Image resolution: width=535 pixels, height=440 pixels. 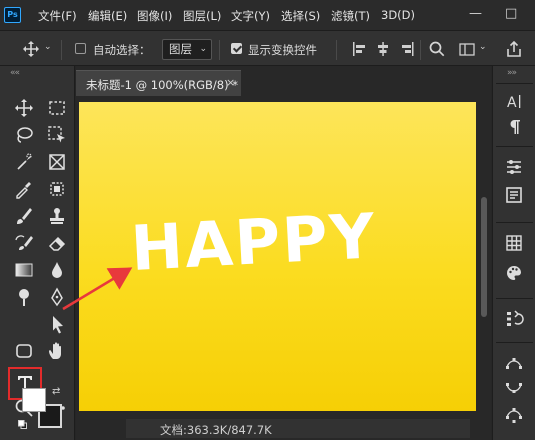 I want to click on menu-layer: 图层(L), so click(x=202, y=16).